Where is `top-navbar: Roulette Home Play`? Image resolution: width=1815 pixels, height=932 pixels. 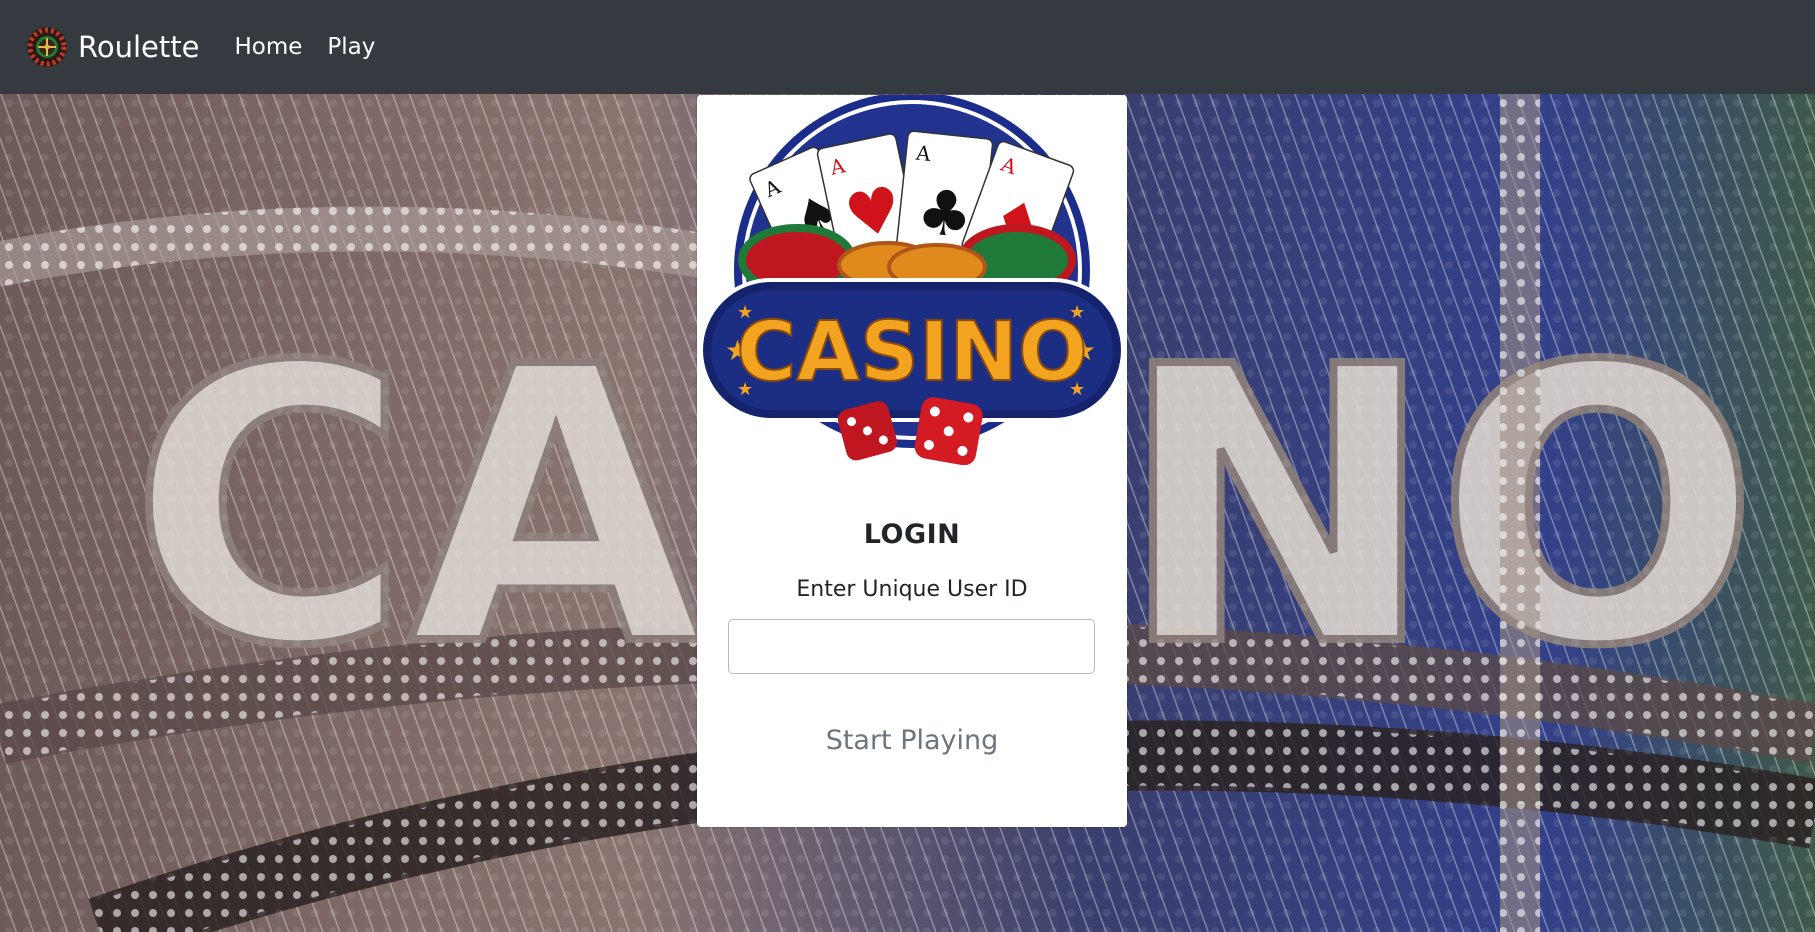 top-navbar: Roulette Home Play is located at coordinates (907, 47).